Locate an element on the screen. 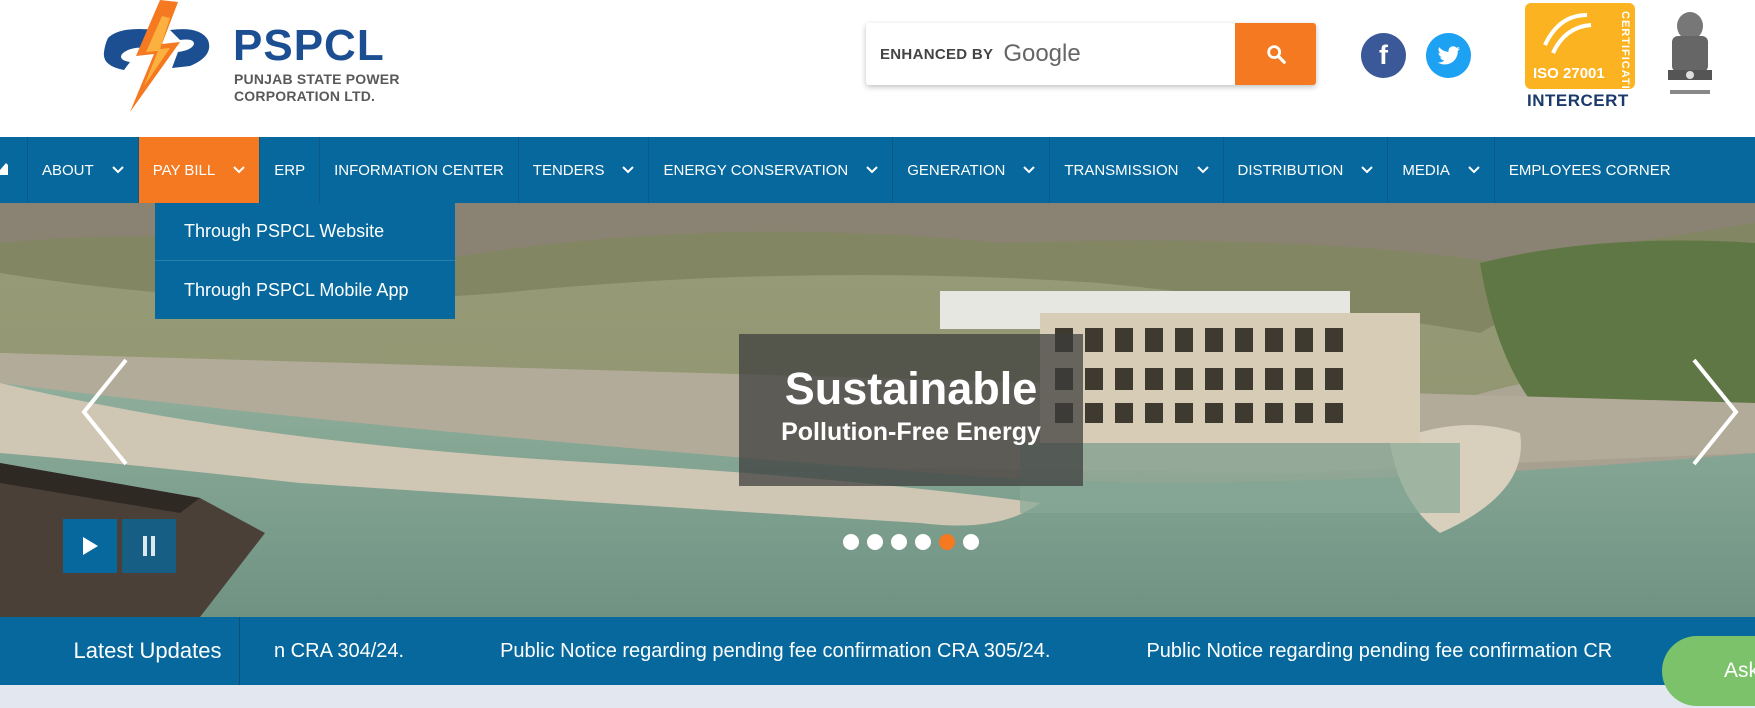 This screenshot has height=708, width=1755. ask-label: Ask is located at coordinates (1739, 670).